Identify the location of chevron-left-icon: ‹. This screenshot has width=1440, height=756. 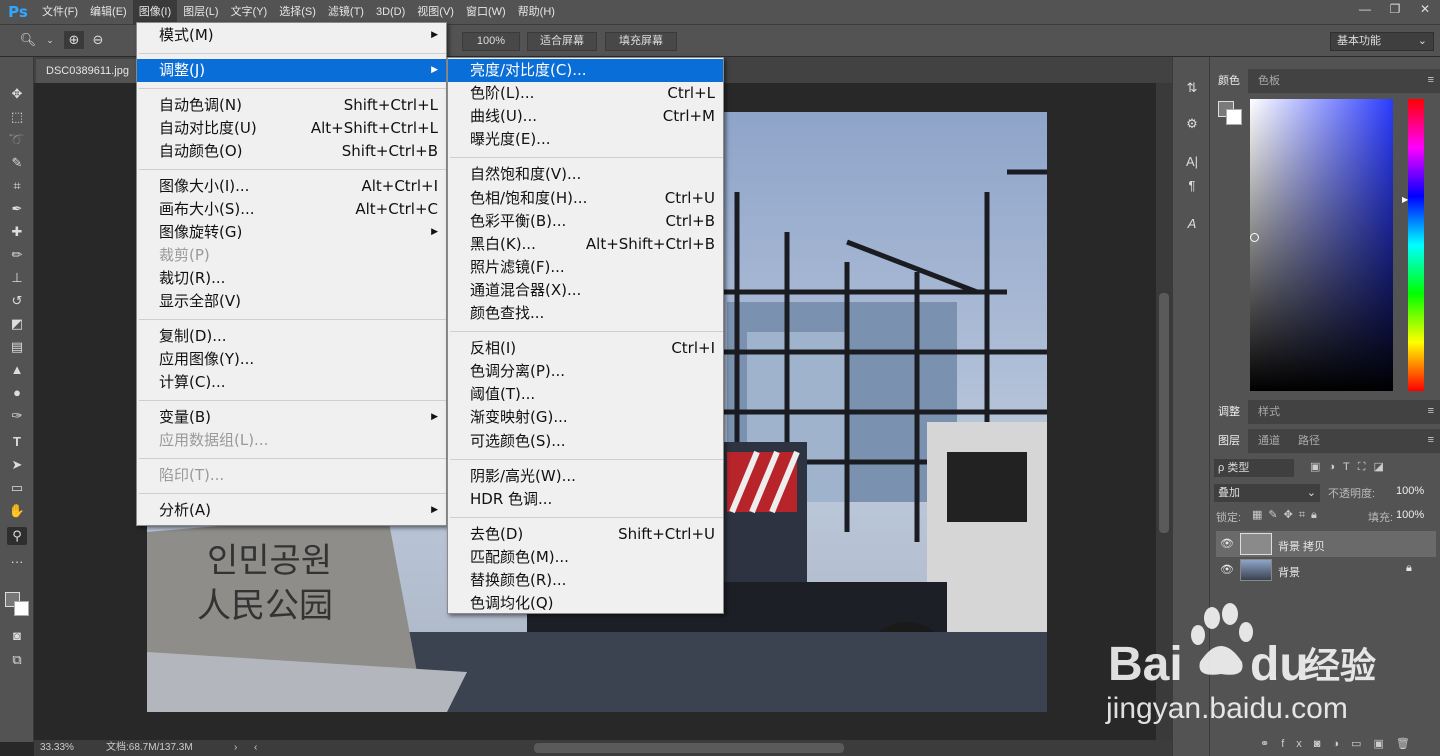
(255, 748).